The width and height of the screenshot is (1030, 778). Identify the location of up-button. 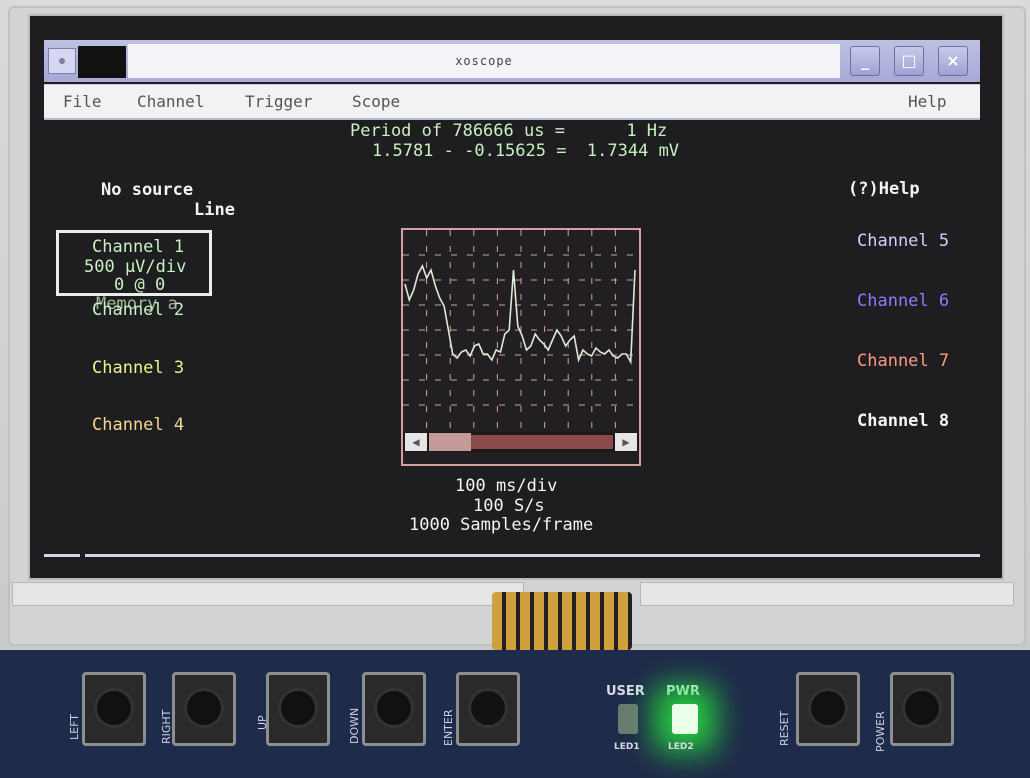
(298, 709).